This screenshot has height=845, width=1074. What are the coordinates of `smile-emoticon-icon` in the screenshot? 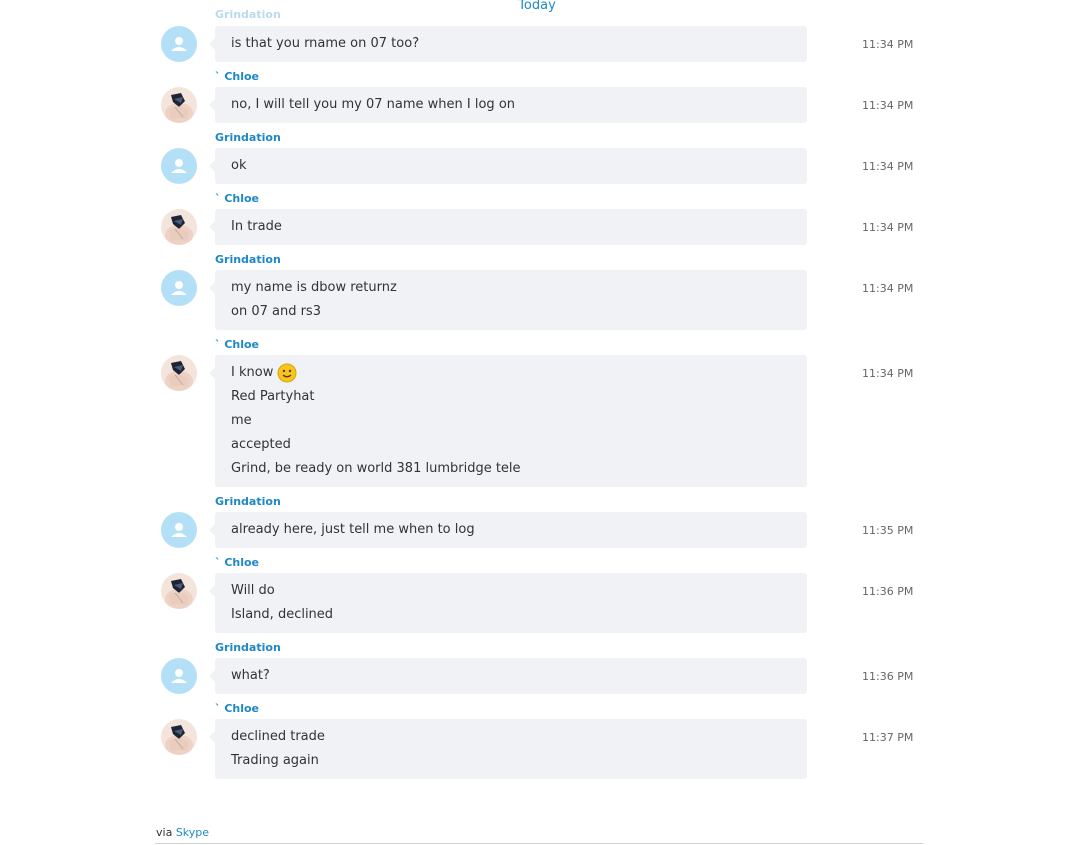 It's located at (287, 373).